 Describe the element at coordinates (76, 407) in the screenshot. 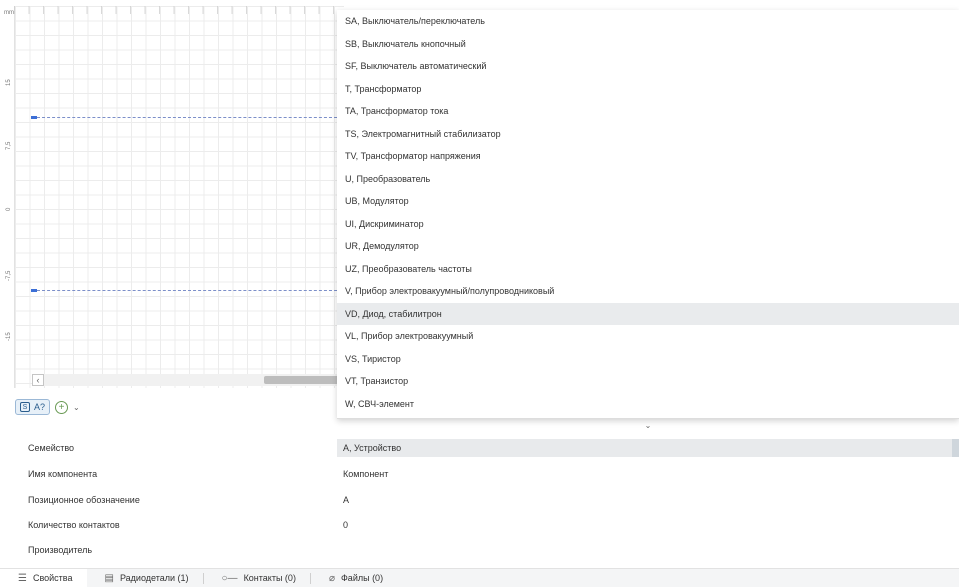

I see `chevron-down-icon: ⌄` at that location.